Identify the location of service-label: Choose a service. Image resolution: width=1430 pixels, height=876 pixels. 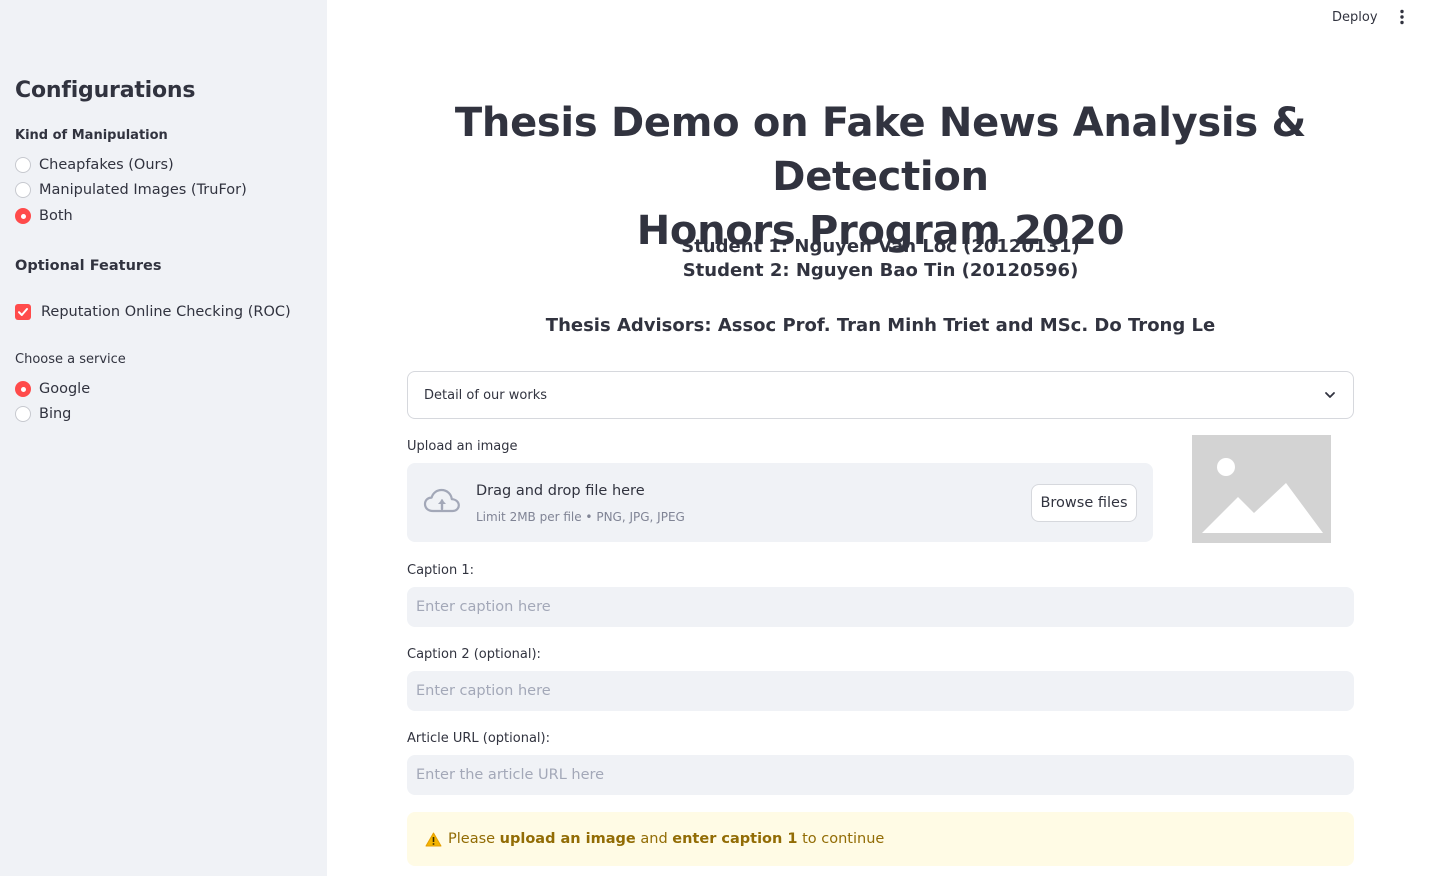
(70, 359).